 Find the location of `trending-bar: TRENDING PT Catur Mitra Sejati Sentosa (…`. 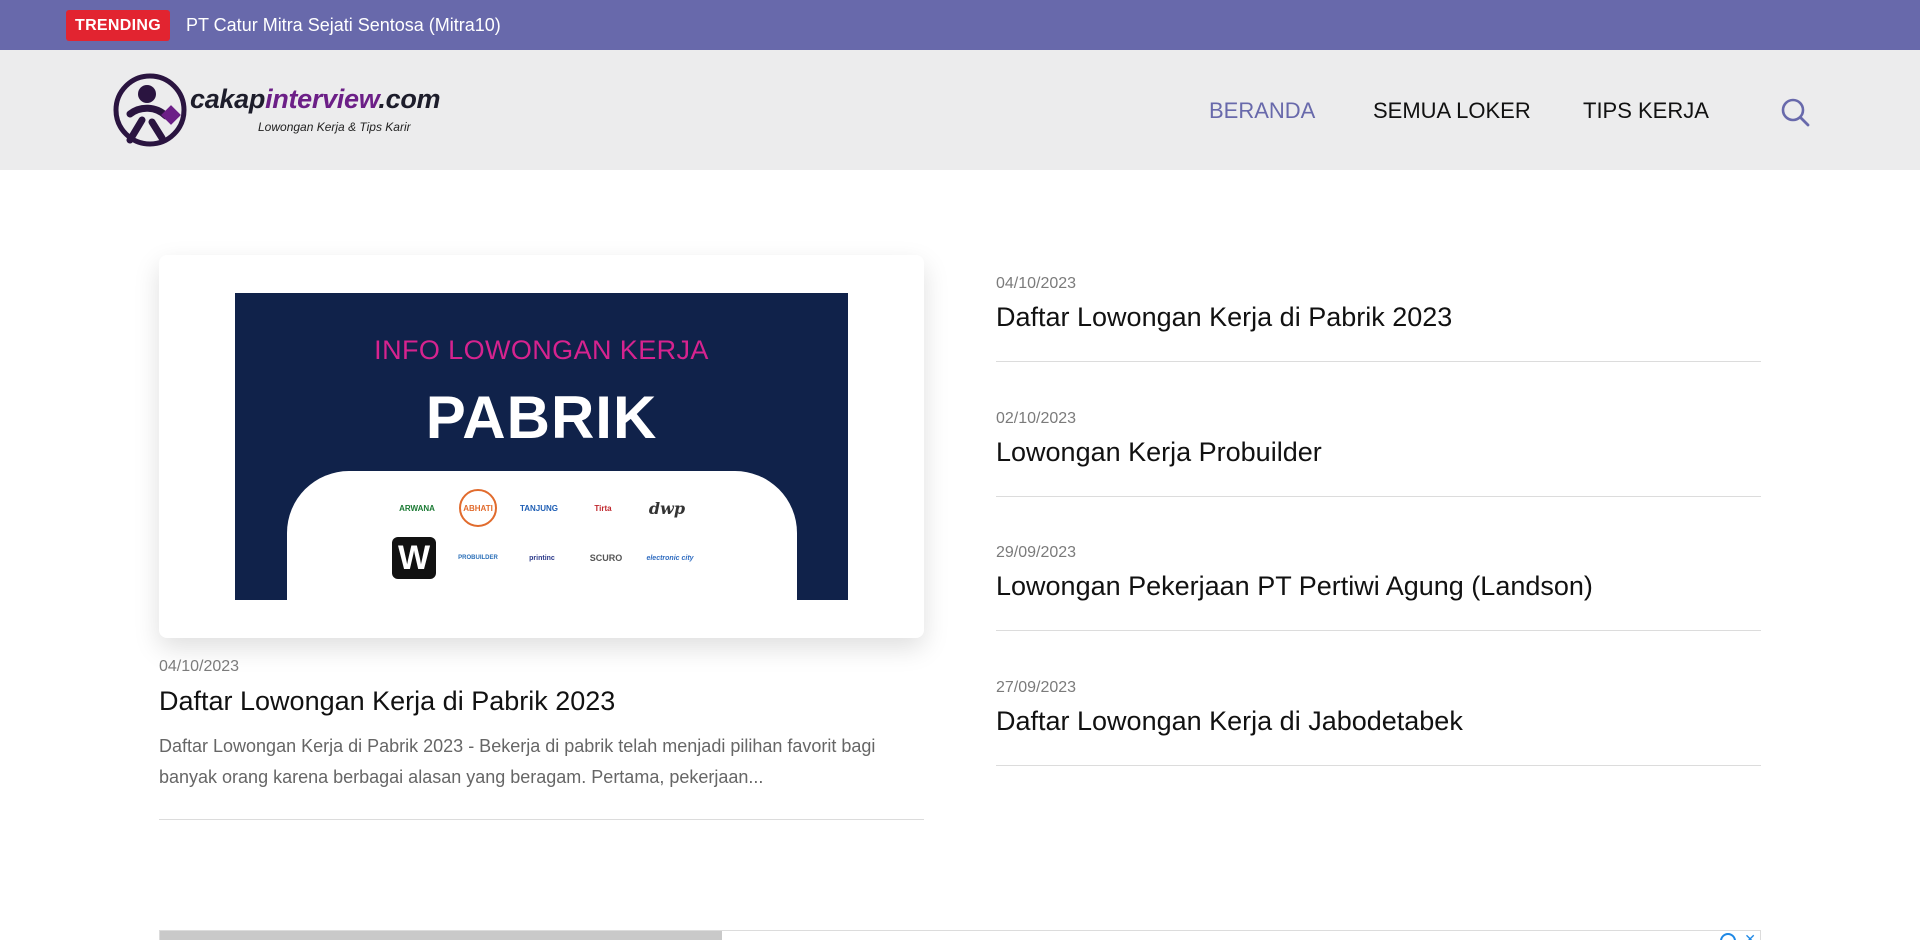

trending-bar: TRENDING PT Catur Mitra Sejati Sentosa (… is located at coordinates (960, 25).